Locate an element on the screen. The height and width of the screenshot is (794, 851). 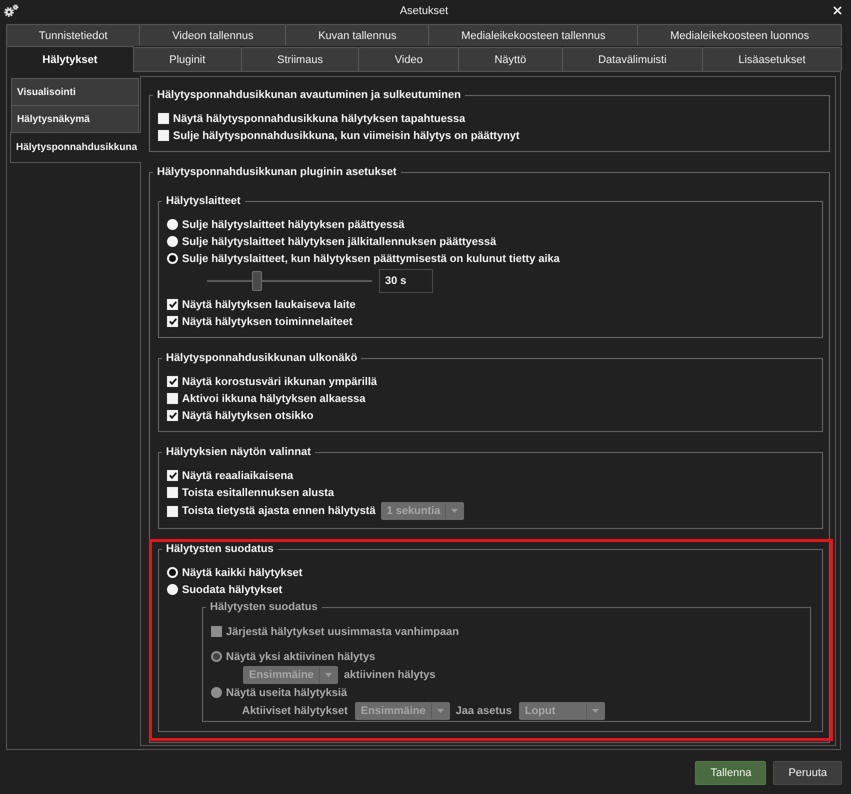
option-label: Näytä hälytyksen toiminnelaiteet is located at coordinates (267, 322).